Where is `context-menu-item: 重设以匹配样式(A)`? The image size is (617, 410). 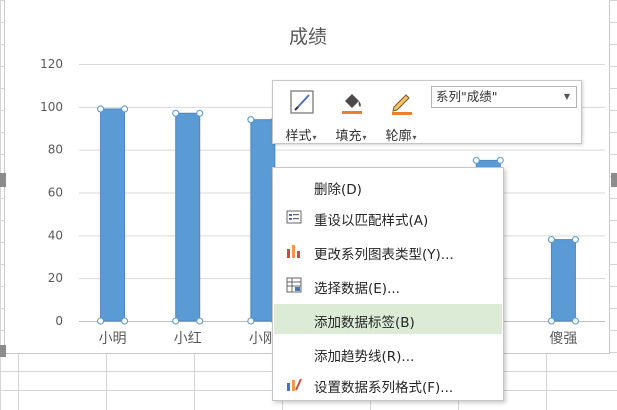
context-menu-item: 重设以匹配样式(A) is located at coordinates (388, 217).